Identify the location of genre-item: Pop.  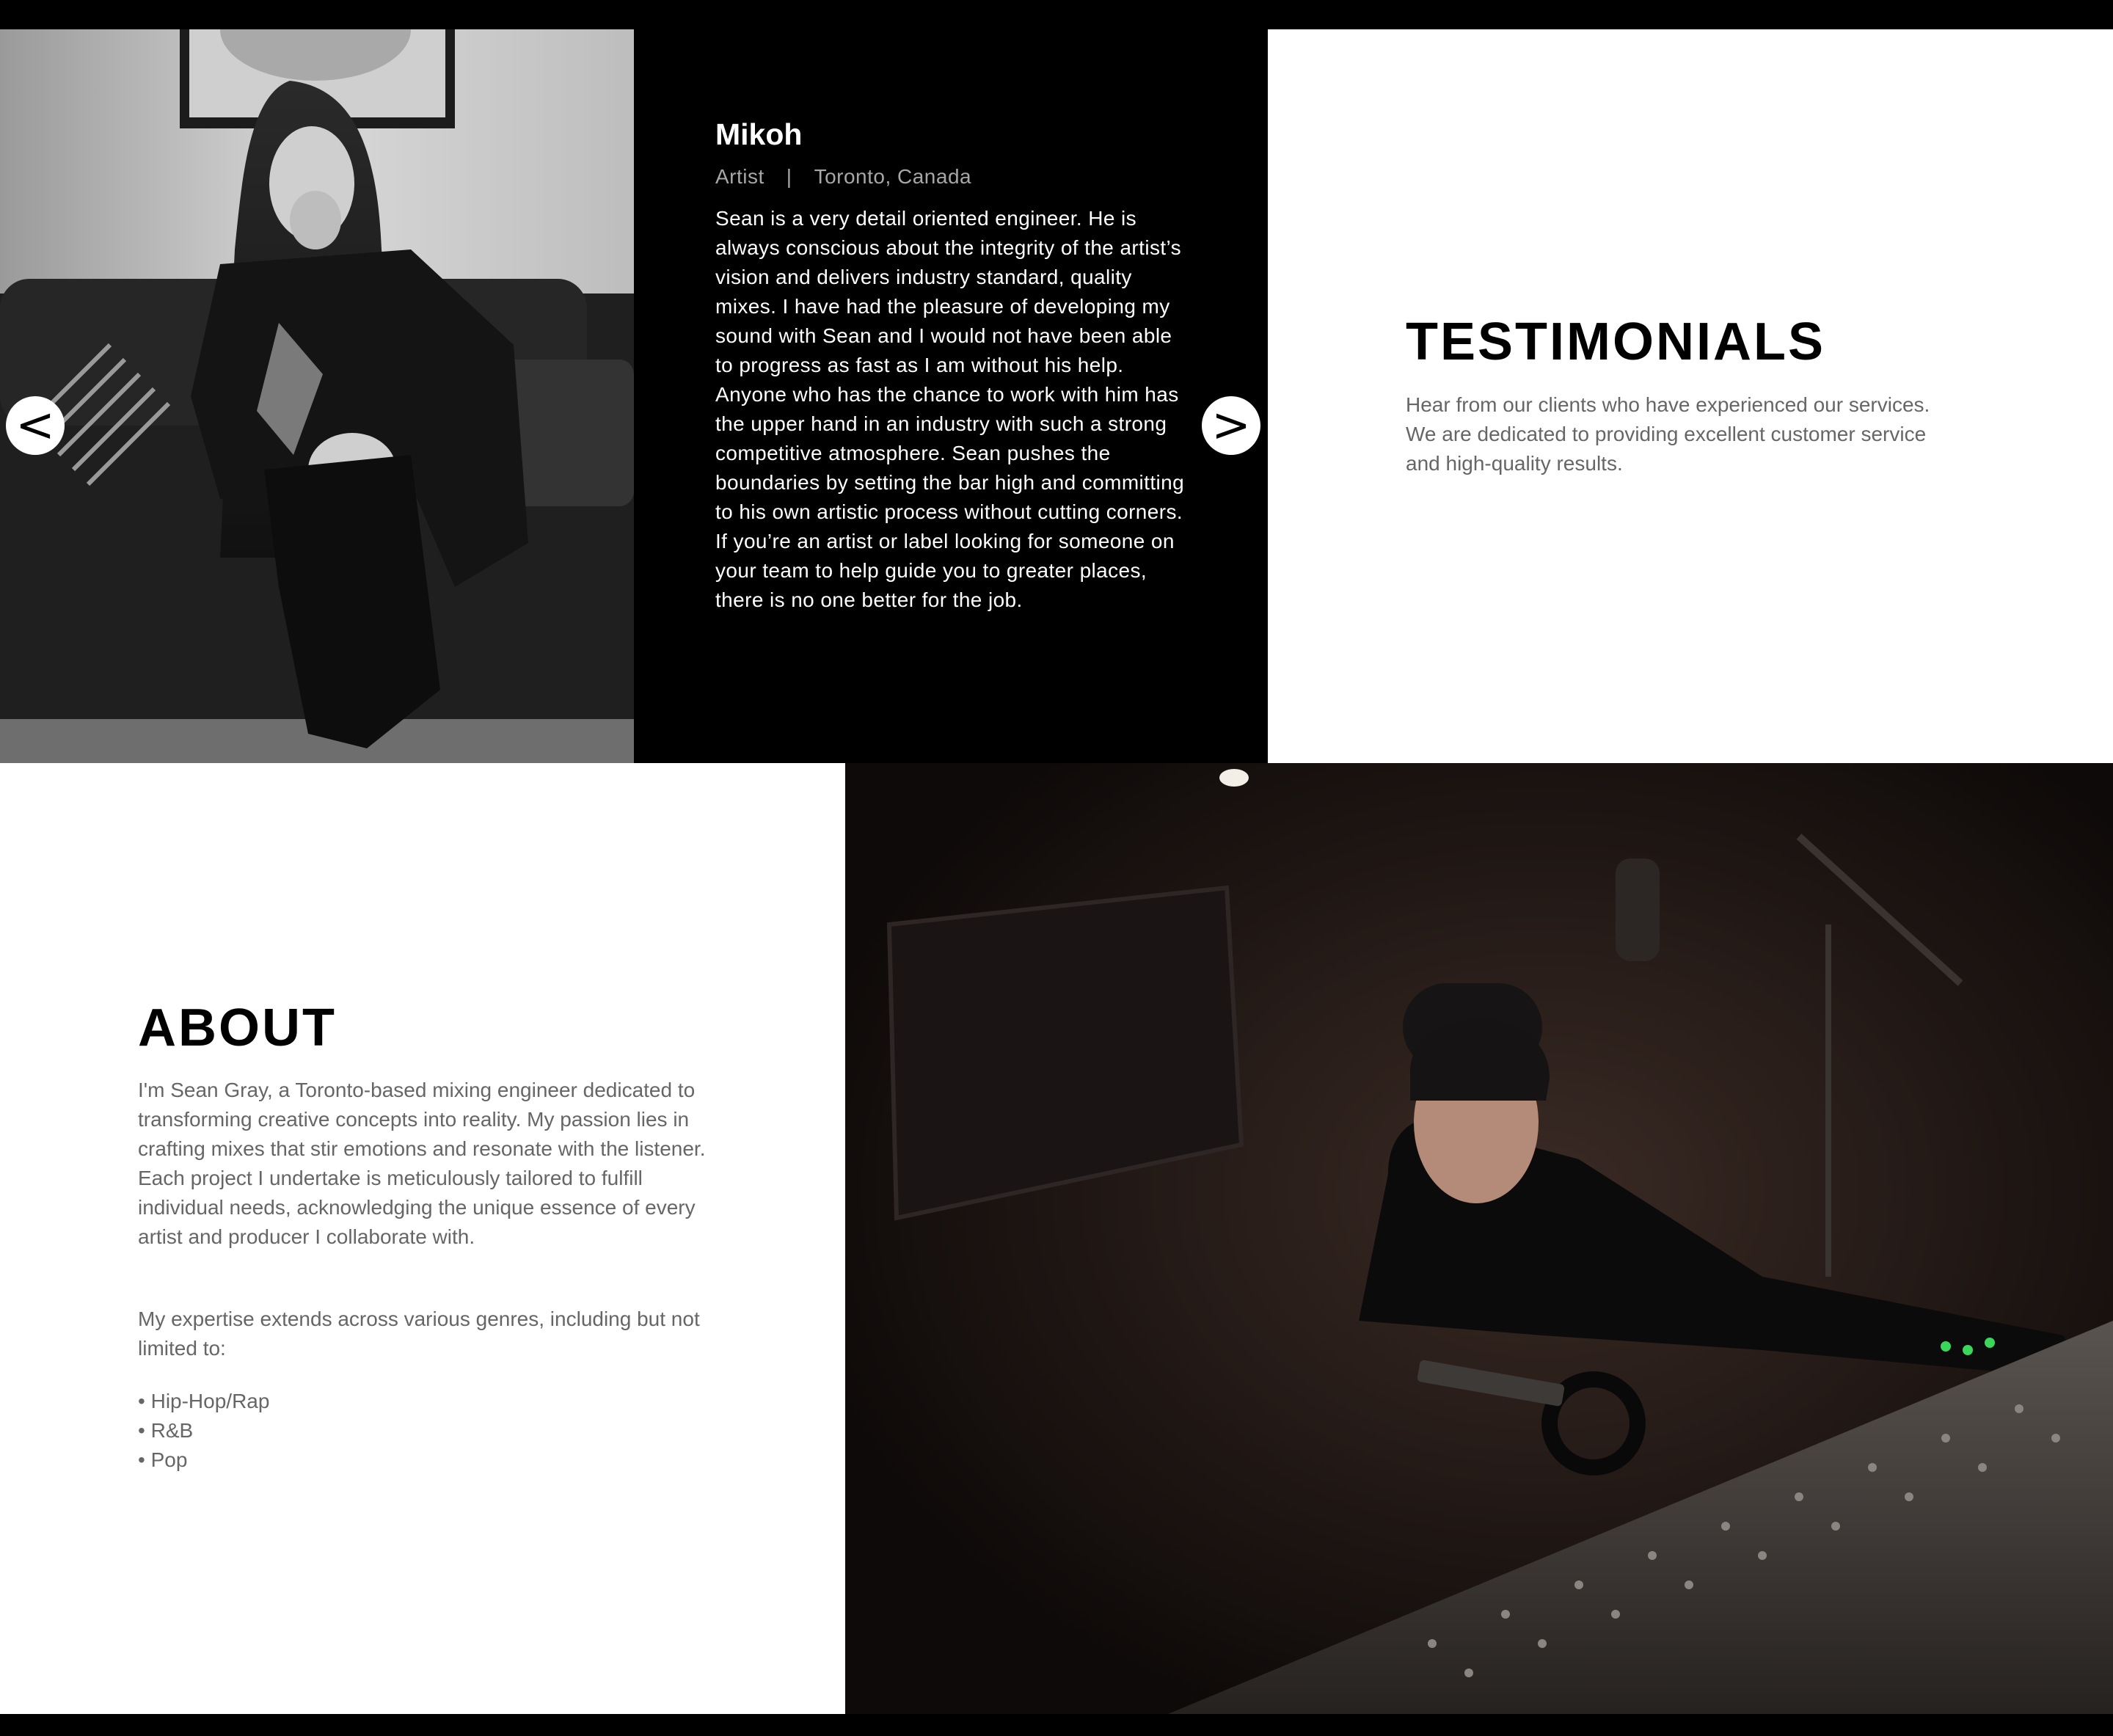
(203, 1460).